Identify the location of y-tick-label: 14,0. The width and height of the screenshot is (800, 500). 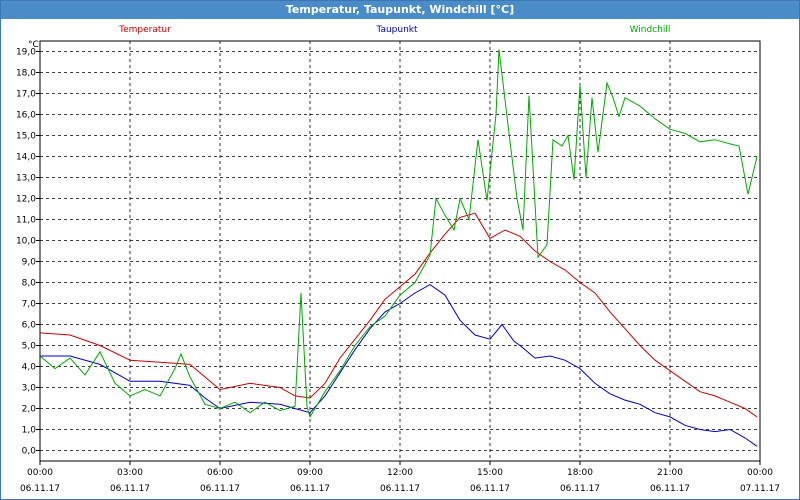
(26, 158).